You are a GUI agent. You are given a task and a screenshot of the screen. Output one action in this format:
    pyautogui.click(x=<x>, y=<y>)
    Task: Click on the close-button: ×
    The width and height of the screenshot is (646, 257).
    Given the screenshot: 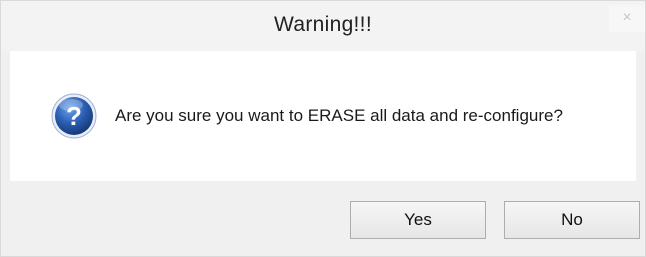 What is the action you would take?
    pyautogui.click(x=627, y=18)
    